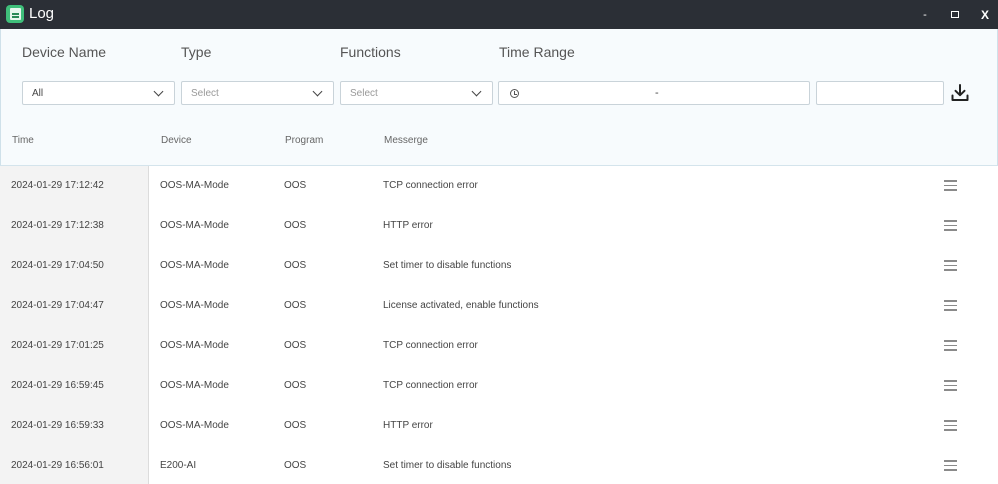 The height and width of the screenshot is (484, 998). I want to click on device-name-label: Device Name, so click(64, 52).